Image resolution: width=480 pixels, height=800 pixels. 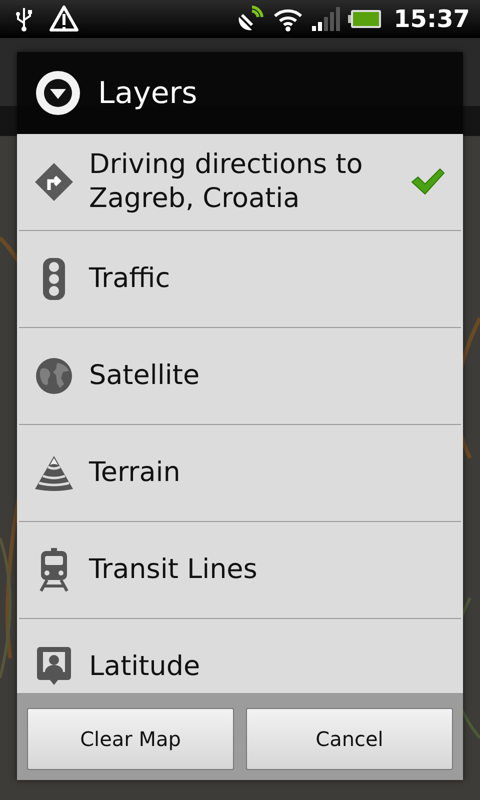 I want to click on signal-icon, so click(x=326, y=19).